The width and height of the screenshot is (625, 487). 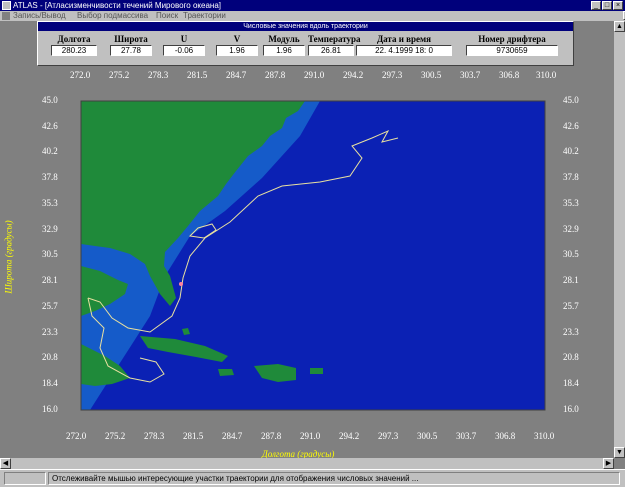 I want to click on x-tick-top: 294.2, so click(x=353, y=75).